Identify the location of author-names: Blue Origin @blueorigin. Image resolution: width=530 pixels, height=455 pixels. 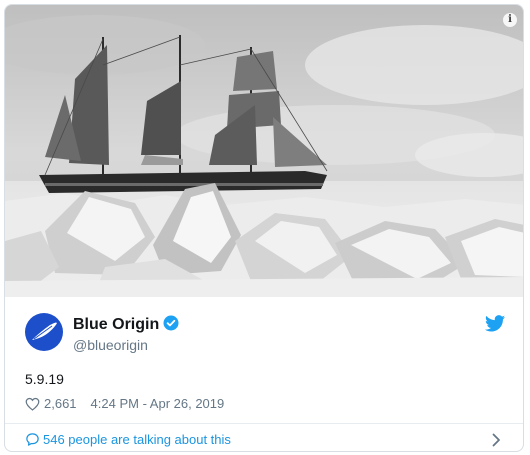
(126, 334).